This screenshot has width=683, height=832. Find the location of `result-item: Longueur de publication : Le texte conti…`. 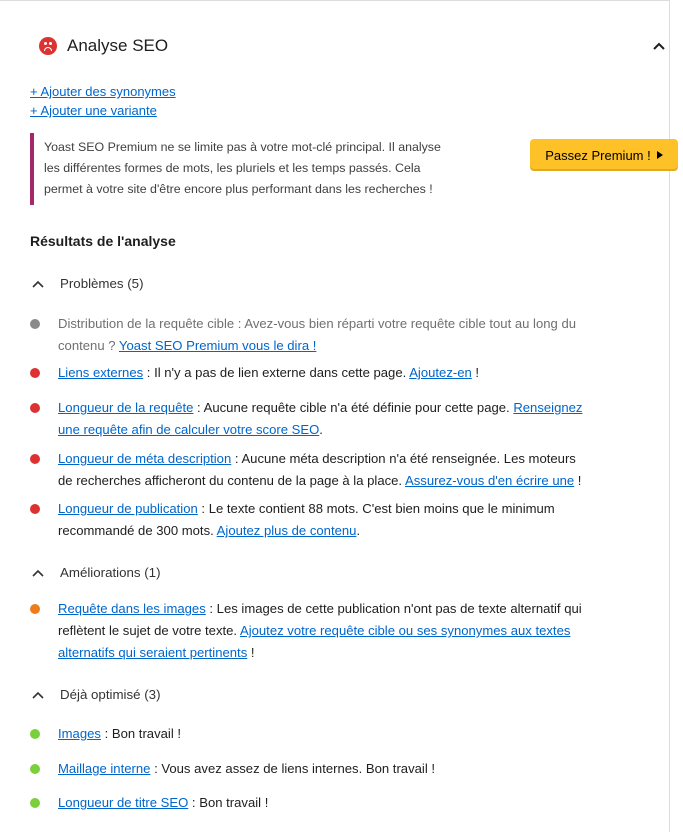

result-item: Longueur de publication : Le texte conti… is located at coordinates (345, 520).